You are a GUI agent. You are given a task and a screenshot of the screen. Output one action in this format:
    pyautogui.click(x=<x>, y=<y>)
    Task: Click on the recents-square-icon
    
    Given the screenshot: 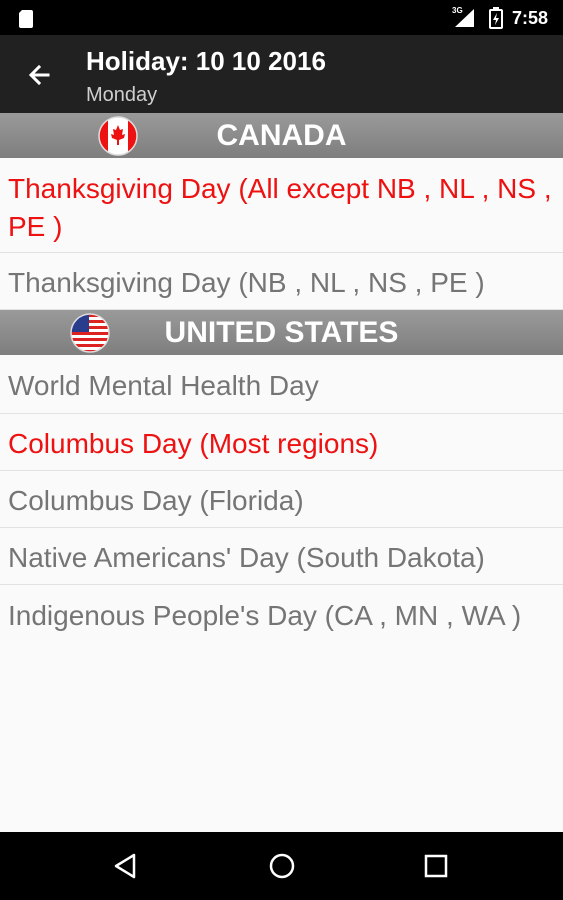 What is the action you would take?
    pyautogui.click(x=436, y=866)
    